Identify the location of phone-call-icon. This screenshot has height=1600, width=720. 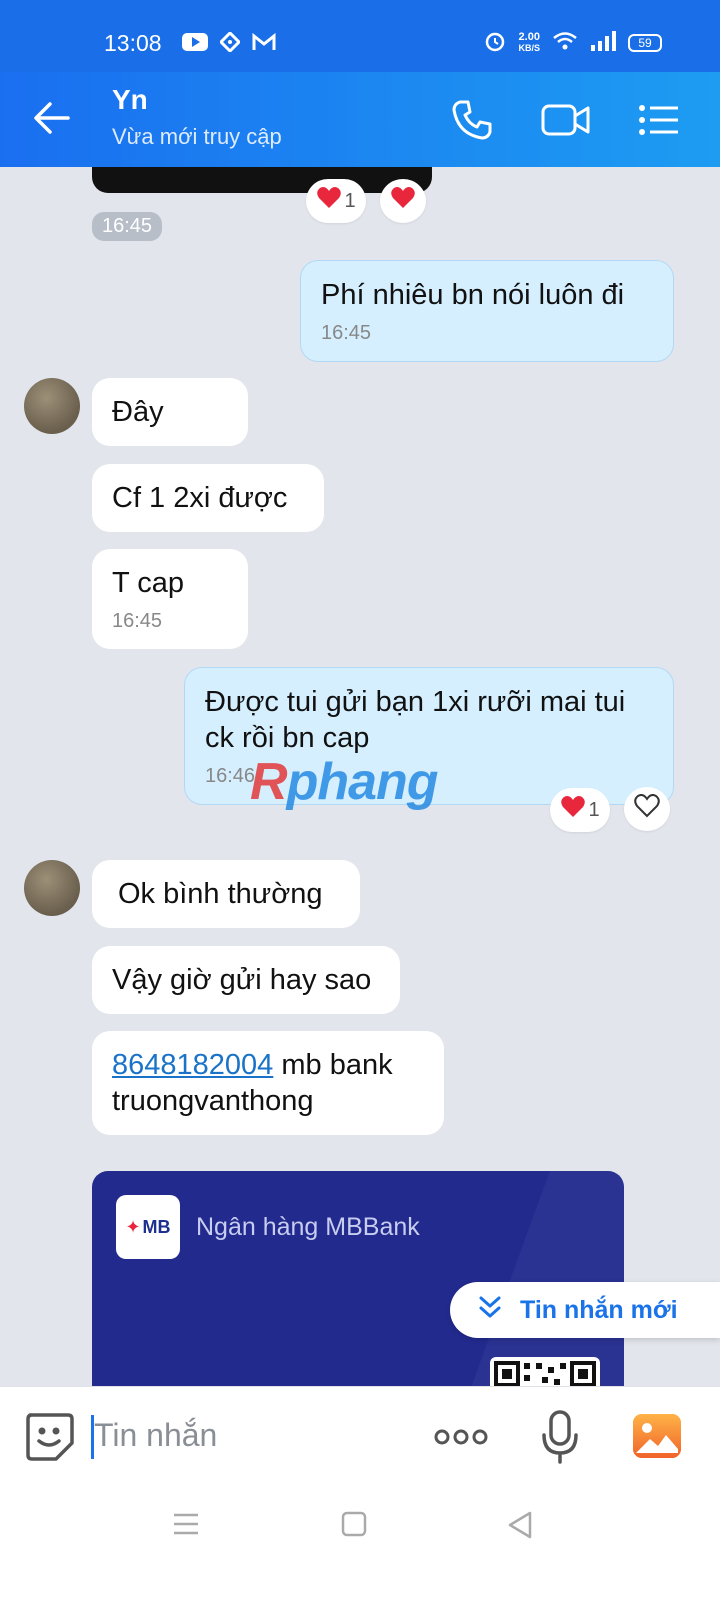
(472, 122).